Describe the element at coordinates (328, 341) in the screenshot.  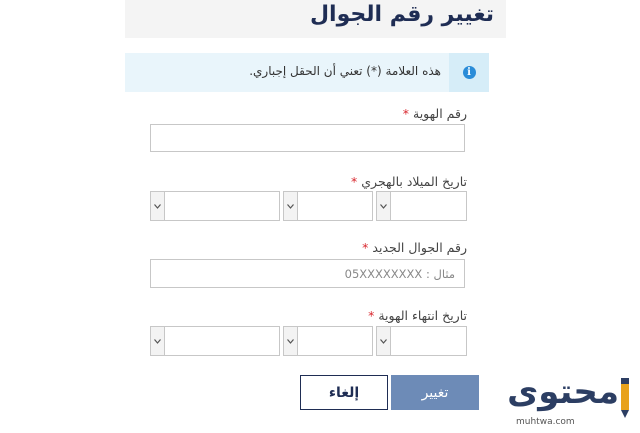
I see `expiry-month-select` at that location.